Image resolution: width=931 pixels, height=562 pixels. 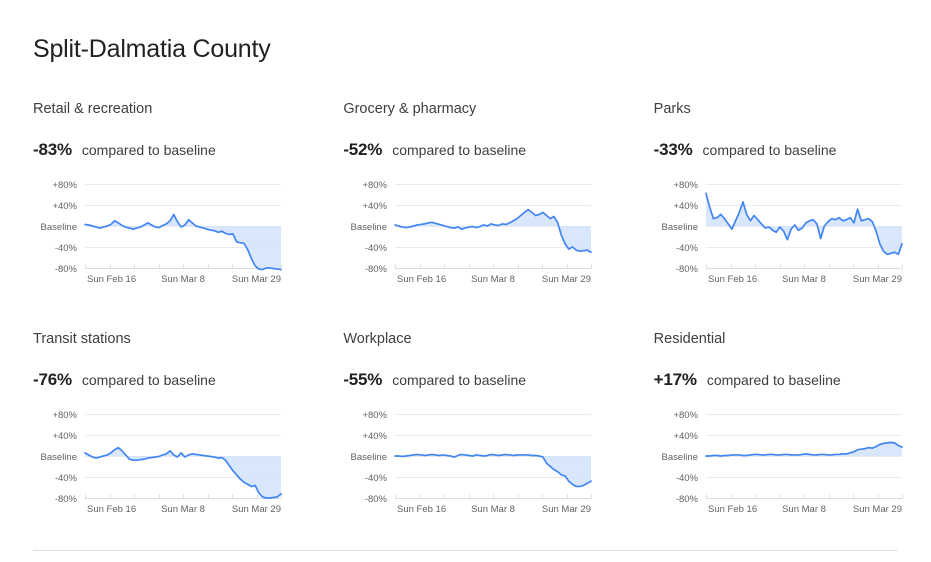 What do you see at coordinates (673, 149) in the screenshot?
I see `panel-value: -33%` at bounding box center [673, 149].